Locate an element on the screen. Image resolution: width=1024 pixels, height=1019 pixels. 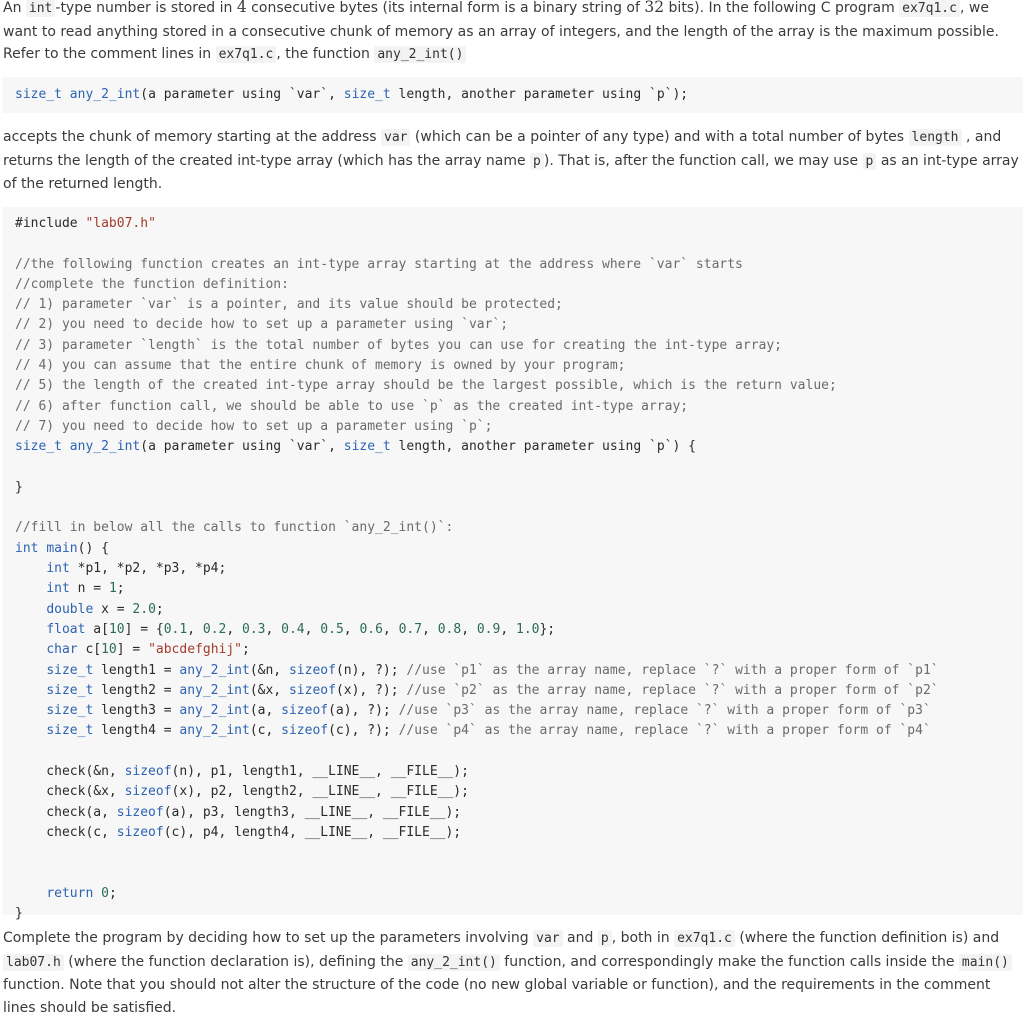
outro-text: (where the function definition is) and is located at coordinates (867, 938).